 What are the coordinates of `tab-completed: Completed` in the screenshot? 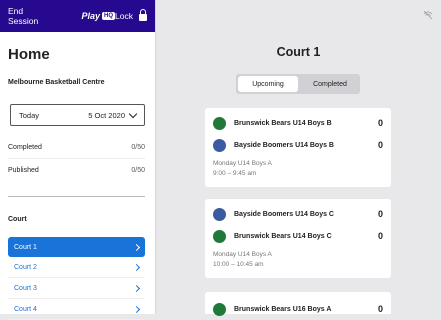 It's located at (330, 84).